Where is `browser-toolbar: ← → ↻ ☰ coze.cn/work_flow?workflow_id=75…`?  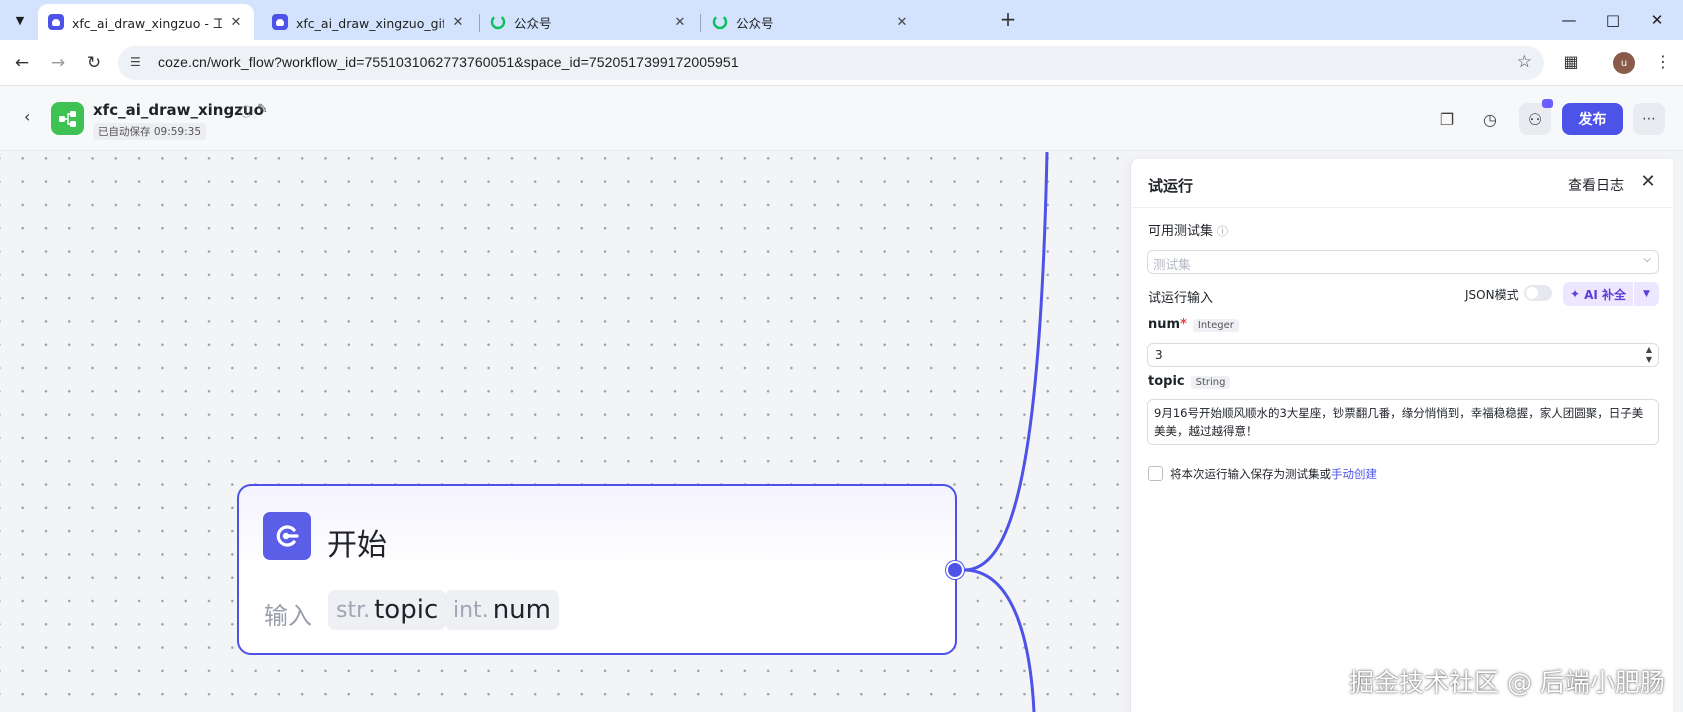 browser-toolbar: ← → ↻ ☰ coze.cn/work_flow?workflow_id=75… is located at coordinates (841, 63).